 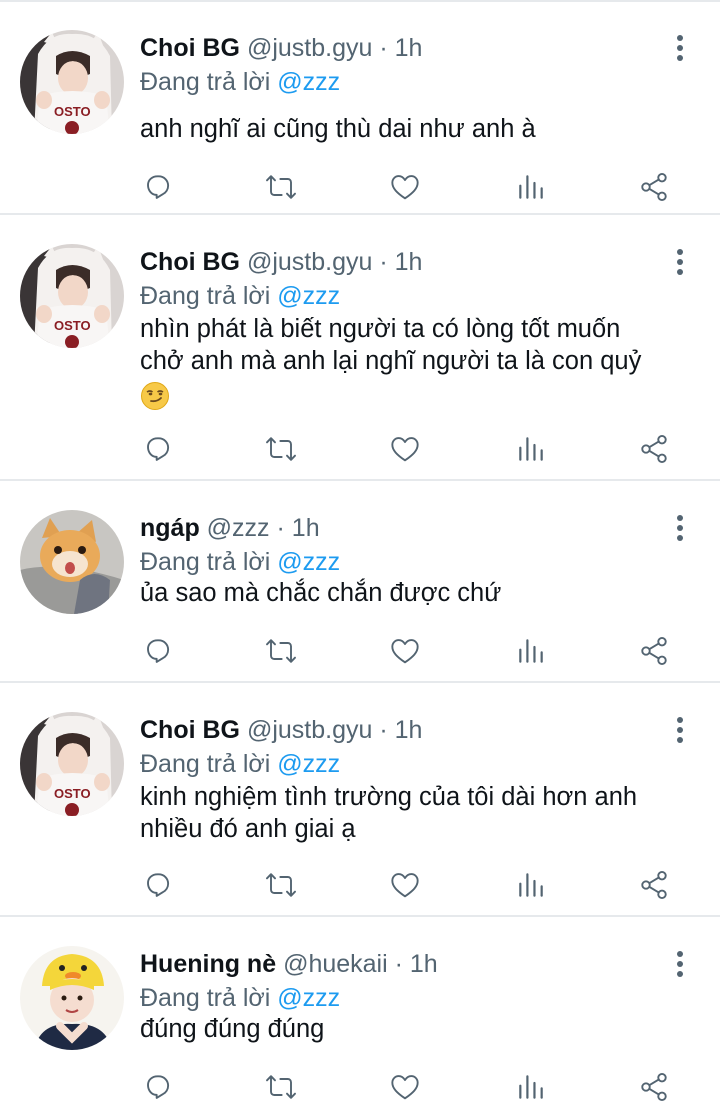 What do you see at coordinates (338, 129) in the screenshot?
I see `tweet-text-line: anh nghĩ ai cũng thù dai như anh à` at bounding box center [338, 129].